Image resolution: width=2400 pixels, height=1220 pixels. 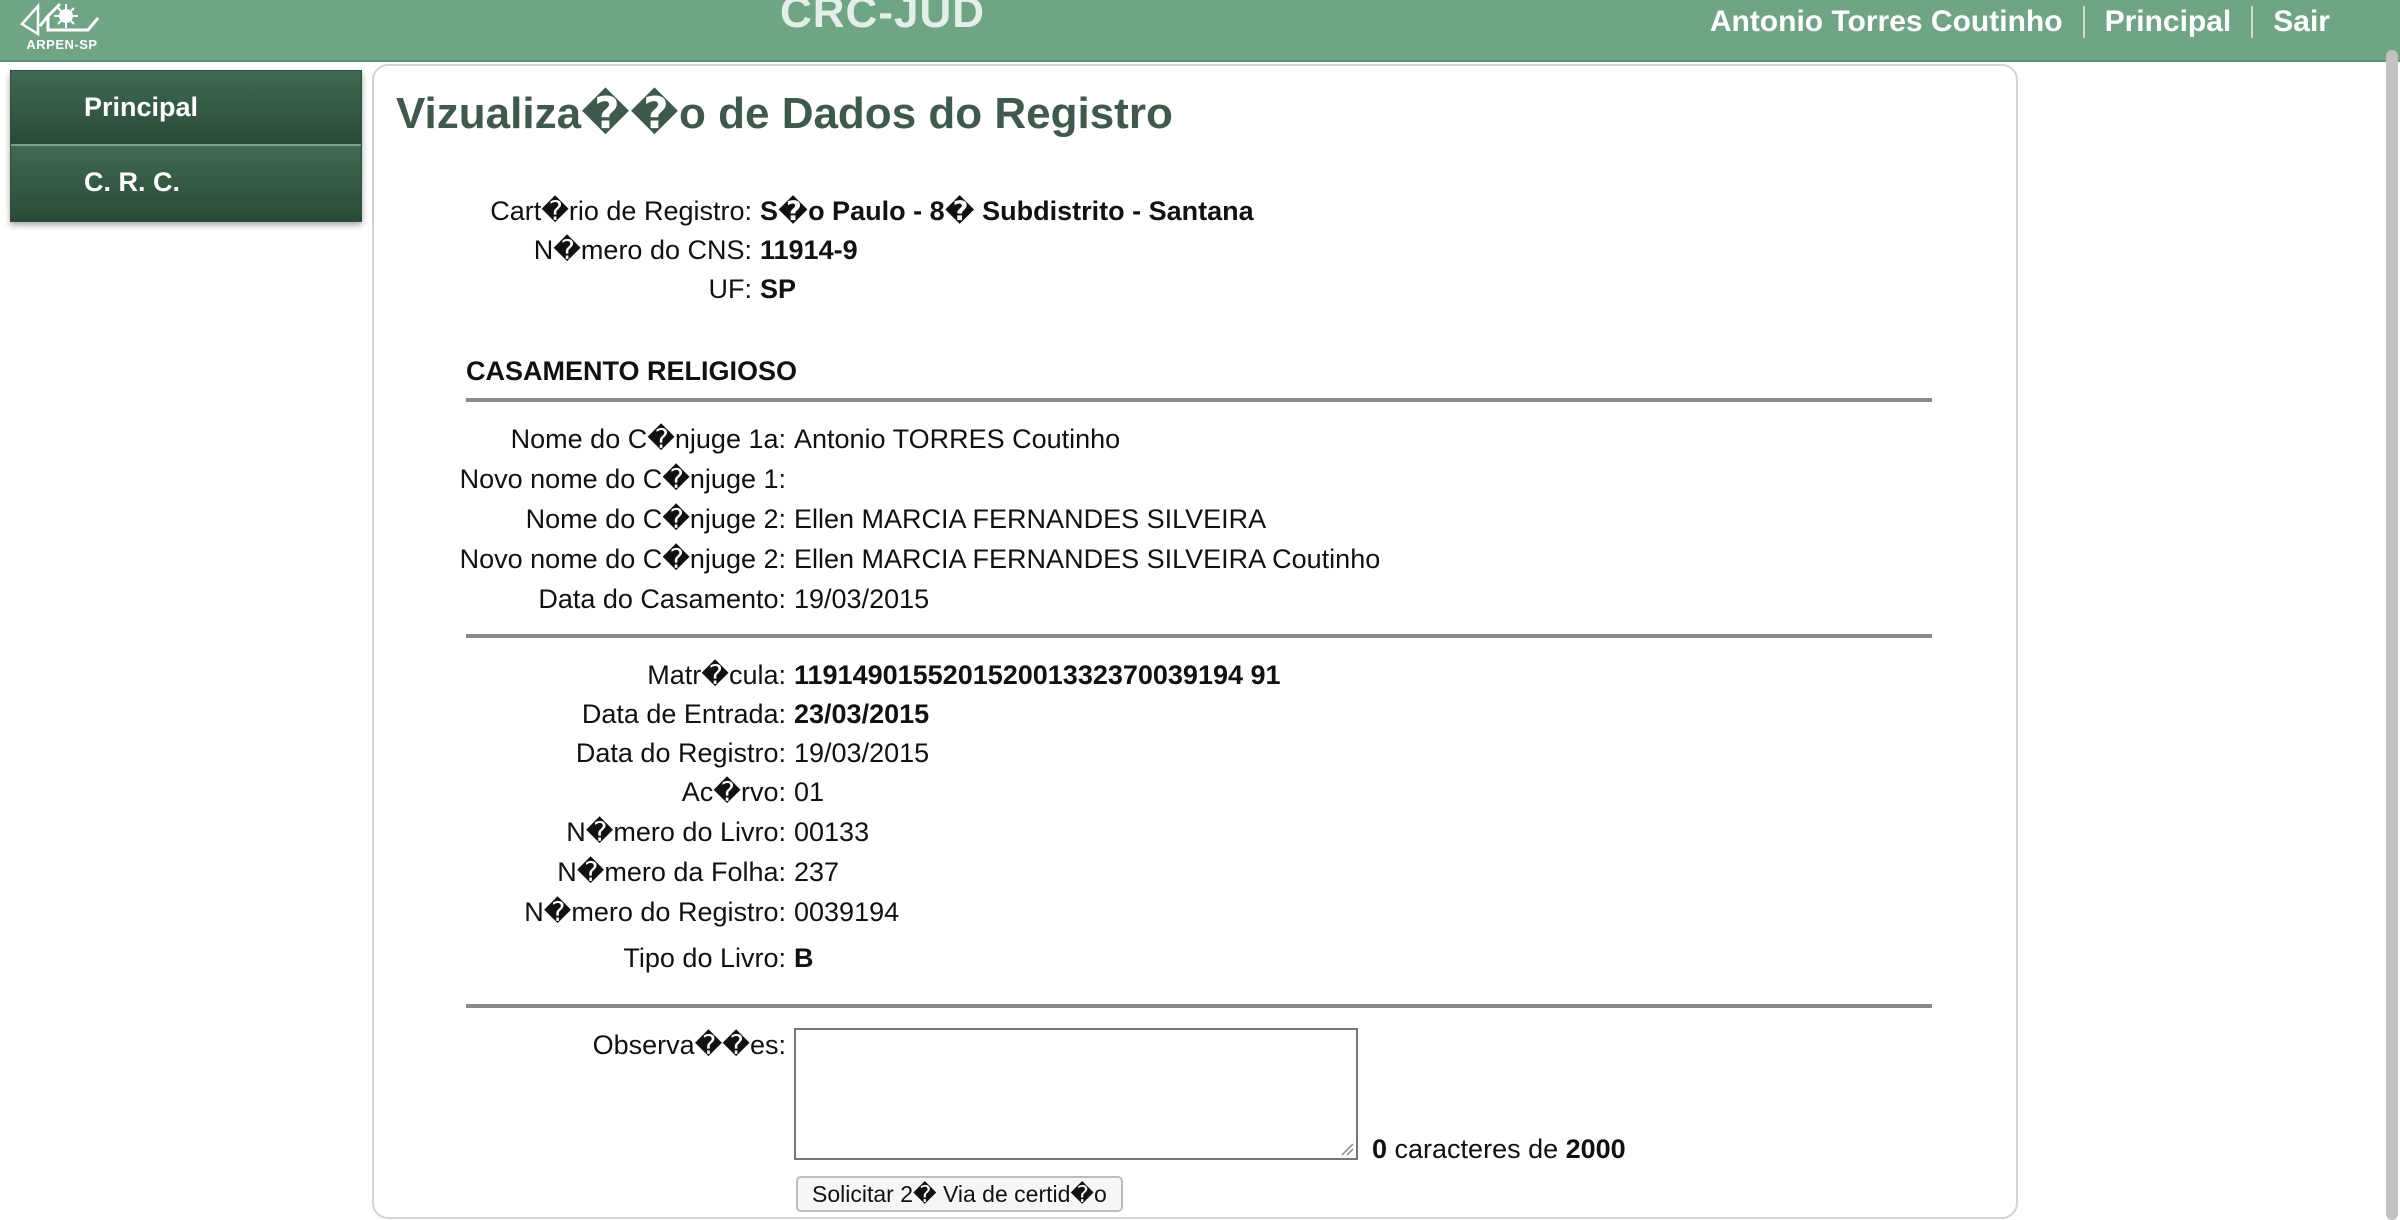 What do you see at coordinates (862, 753) in the screenshot?
I see `registry-date-value: 19/03/2015` at bounding box center [862, 753].